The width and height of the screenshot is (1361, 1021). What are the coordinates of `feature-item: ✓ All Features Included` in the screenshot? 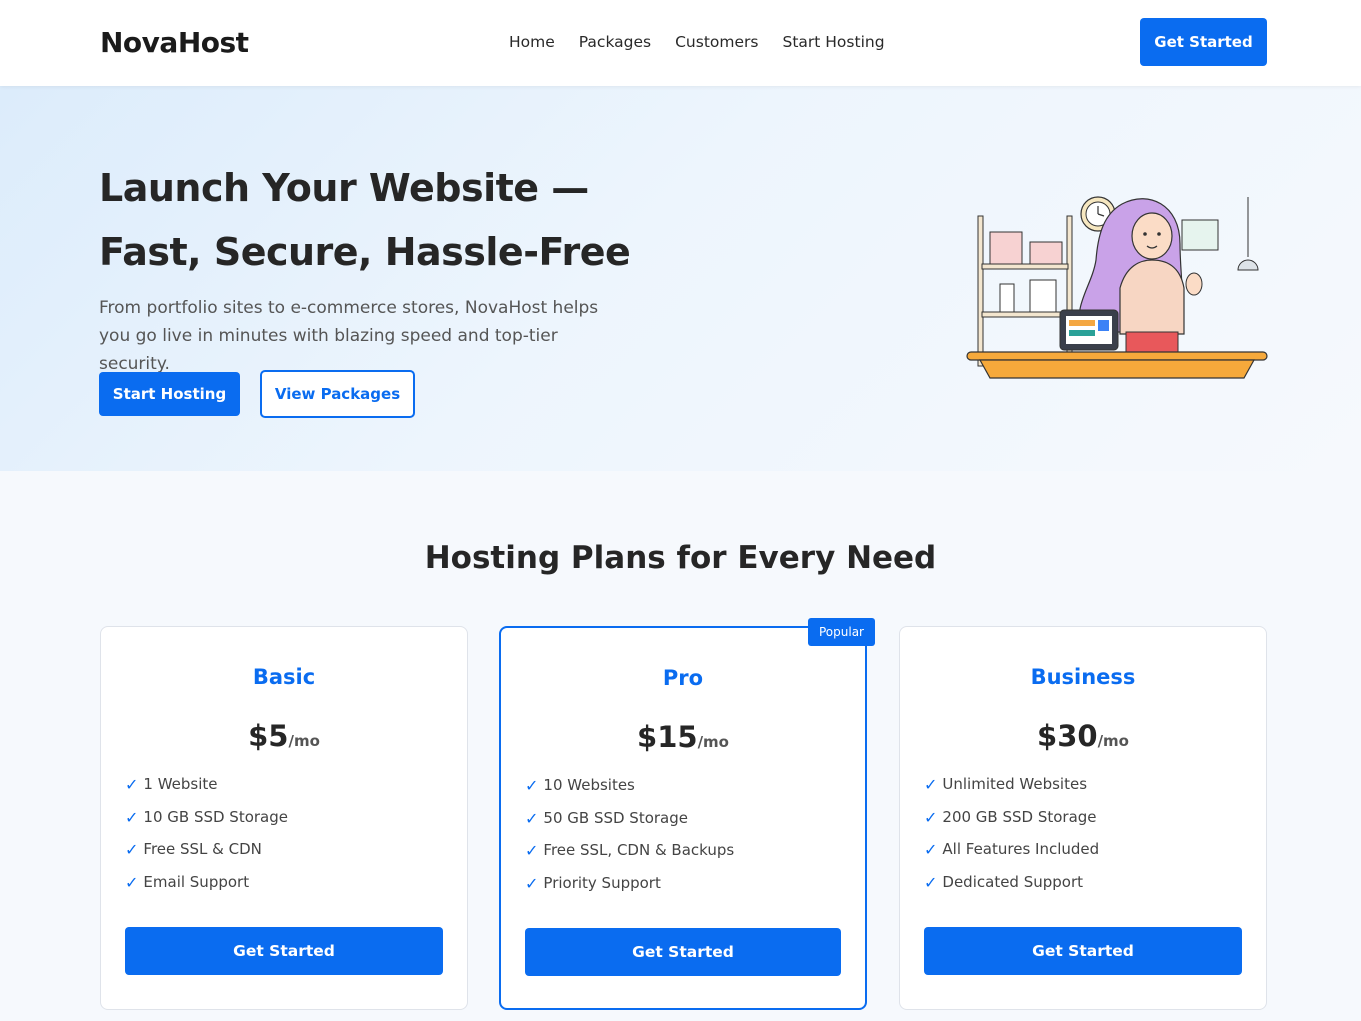 It's located at (1012, 849).